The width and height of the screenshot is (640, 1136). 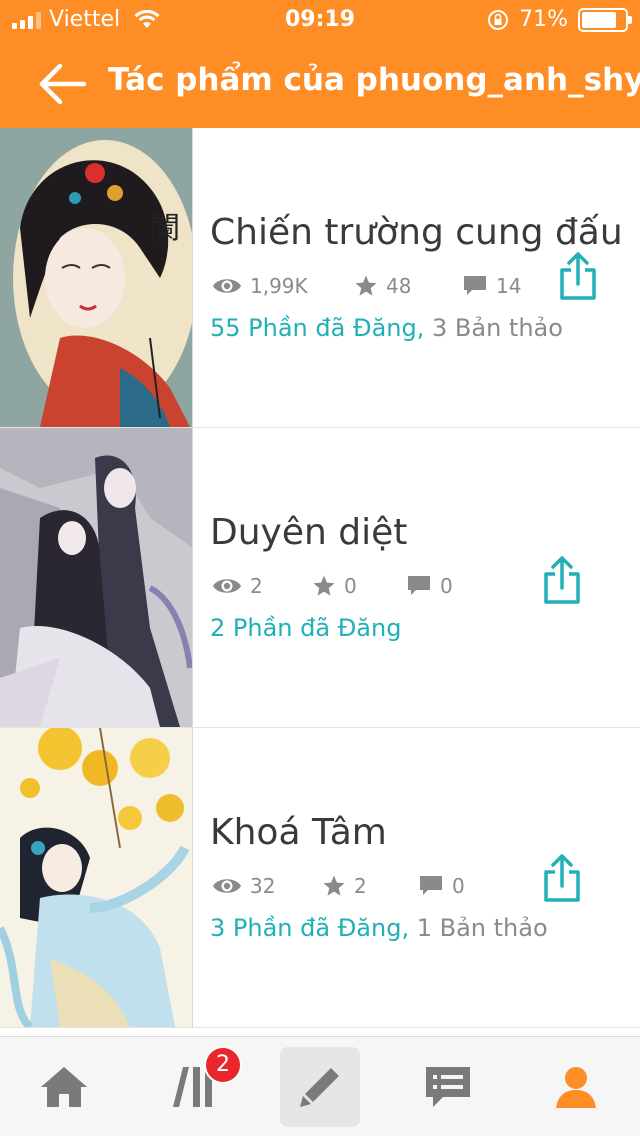 I want to click on write-icon, so click(x=319, y=1087).